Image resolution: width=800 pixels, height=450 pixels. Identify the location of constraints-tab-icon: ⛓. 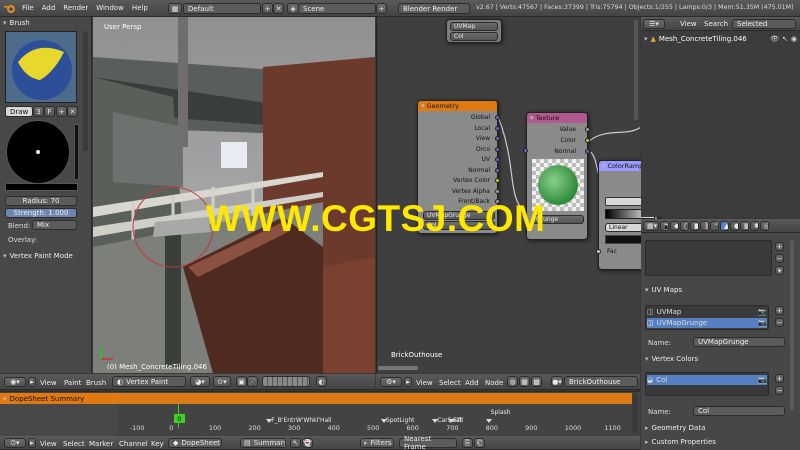
(704, 226).